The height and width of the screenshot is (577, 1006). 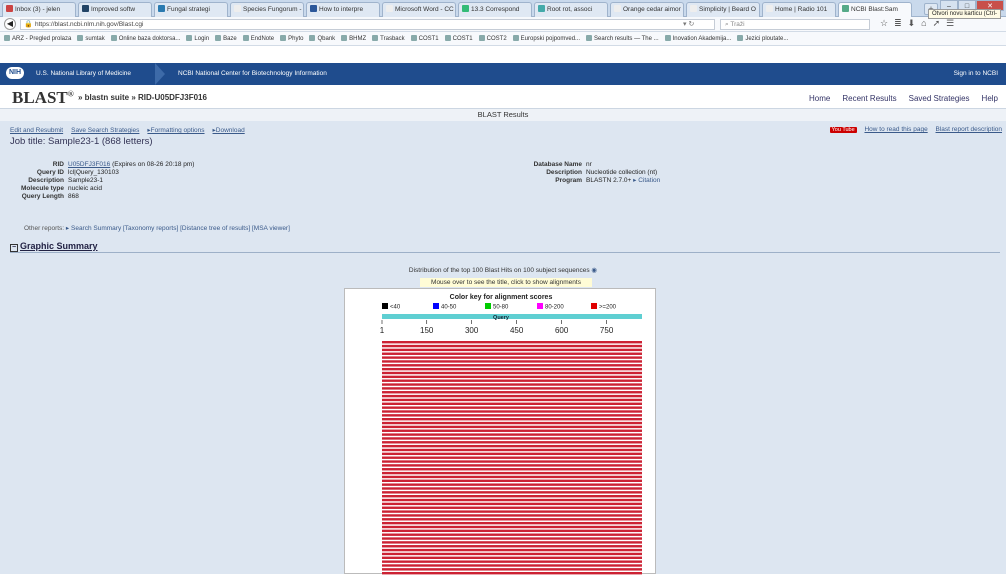 What do you see at coordinates (43, 98) in the screenshot?
I see `blast-logo: BLAST®` at bounding box center [43, 98].